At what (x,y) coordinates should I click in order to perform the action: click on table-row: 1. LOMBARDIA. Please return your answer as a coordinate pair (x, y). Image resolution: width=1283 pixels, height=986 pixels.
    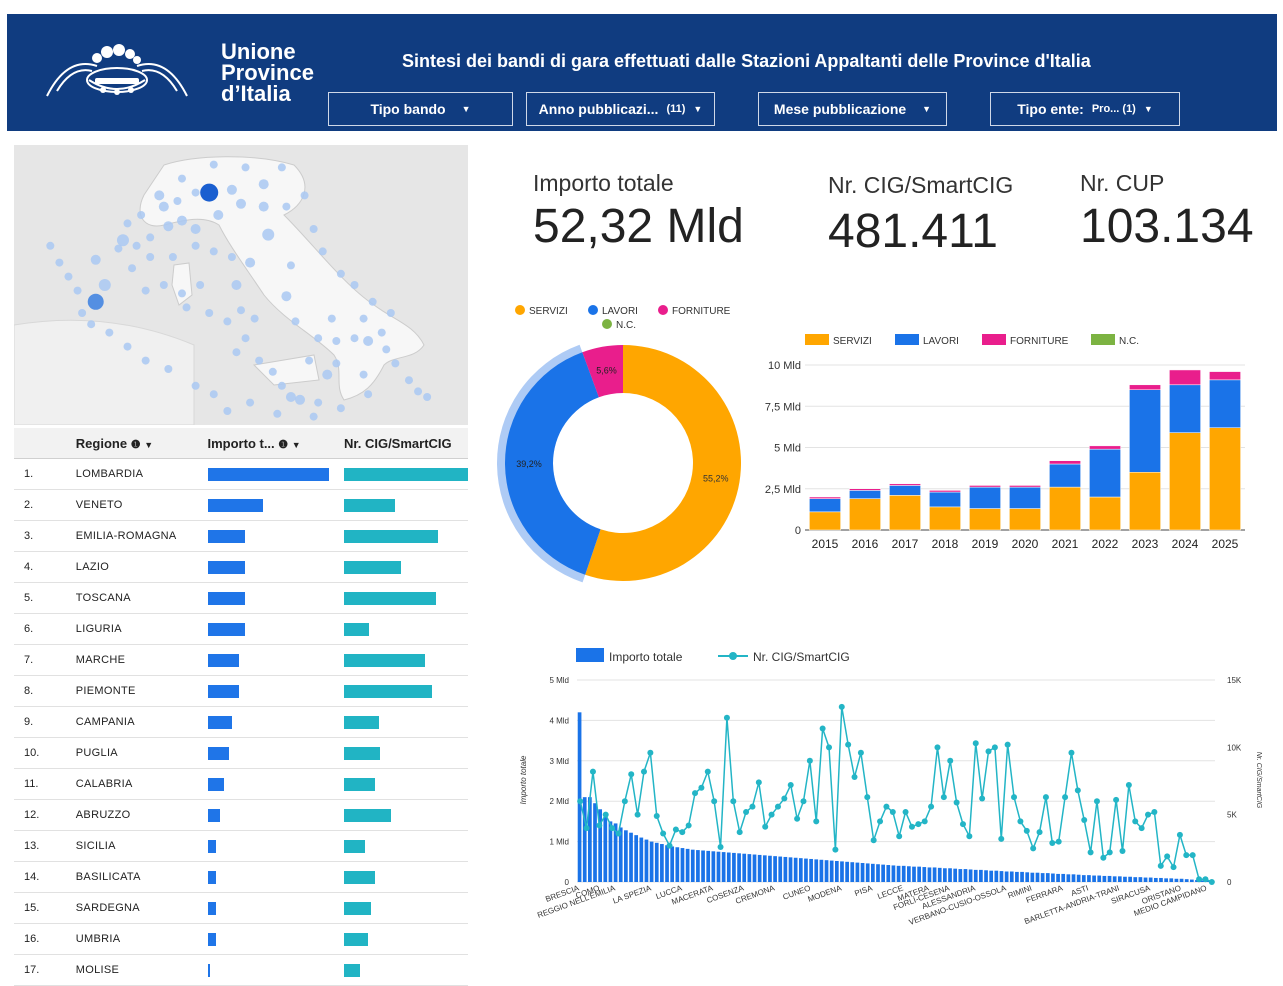
    Looking at the image, I should click on (241, 474).